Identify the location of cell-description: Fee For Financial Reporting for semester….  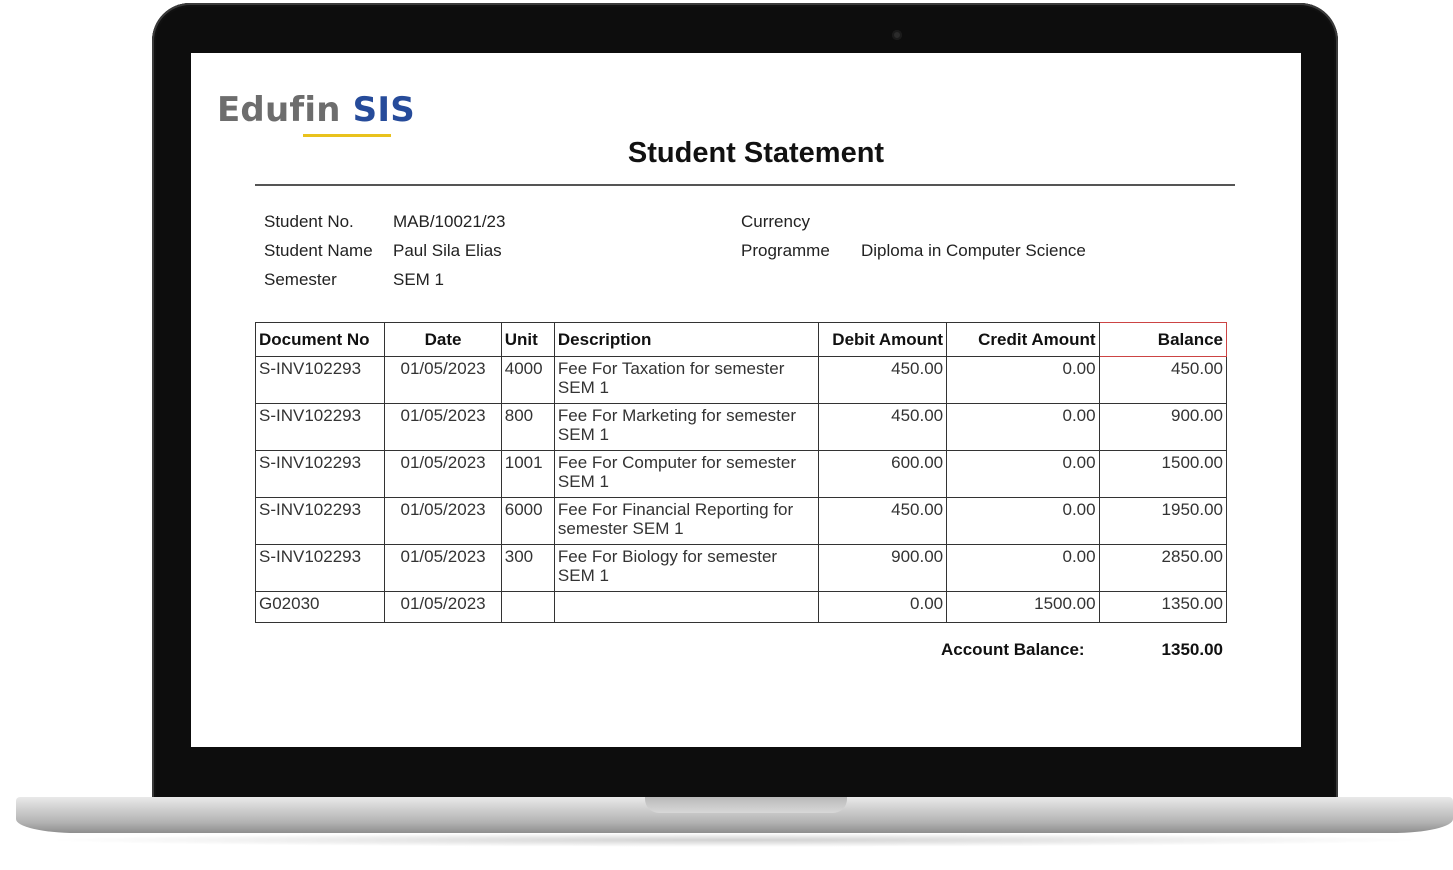
(686, 521).